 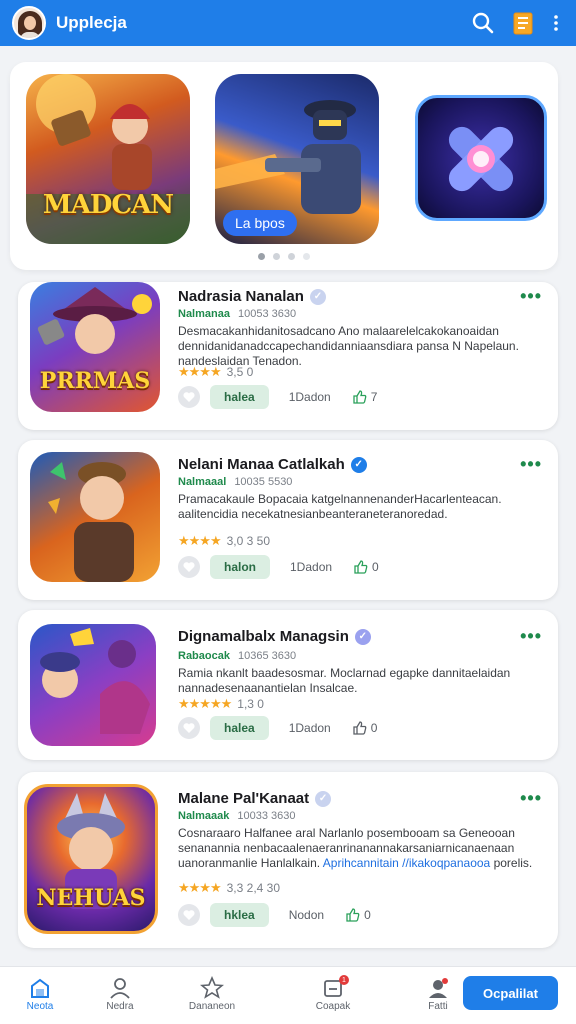 What do you see at coordinates (91, 22) in the screenshot?
I see `app-title: Upplecja` at bounding box center [91, 22].